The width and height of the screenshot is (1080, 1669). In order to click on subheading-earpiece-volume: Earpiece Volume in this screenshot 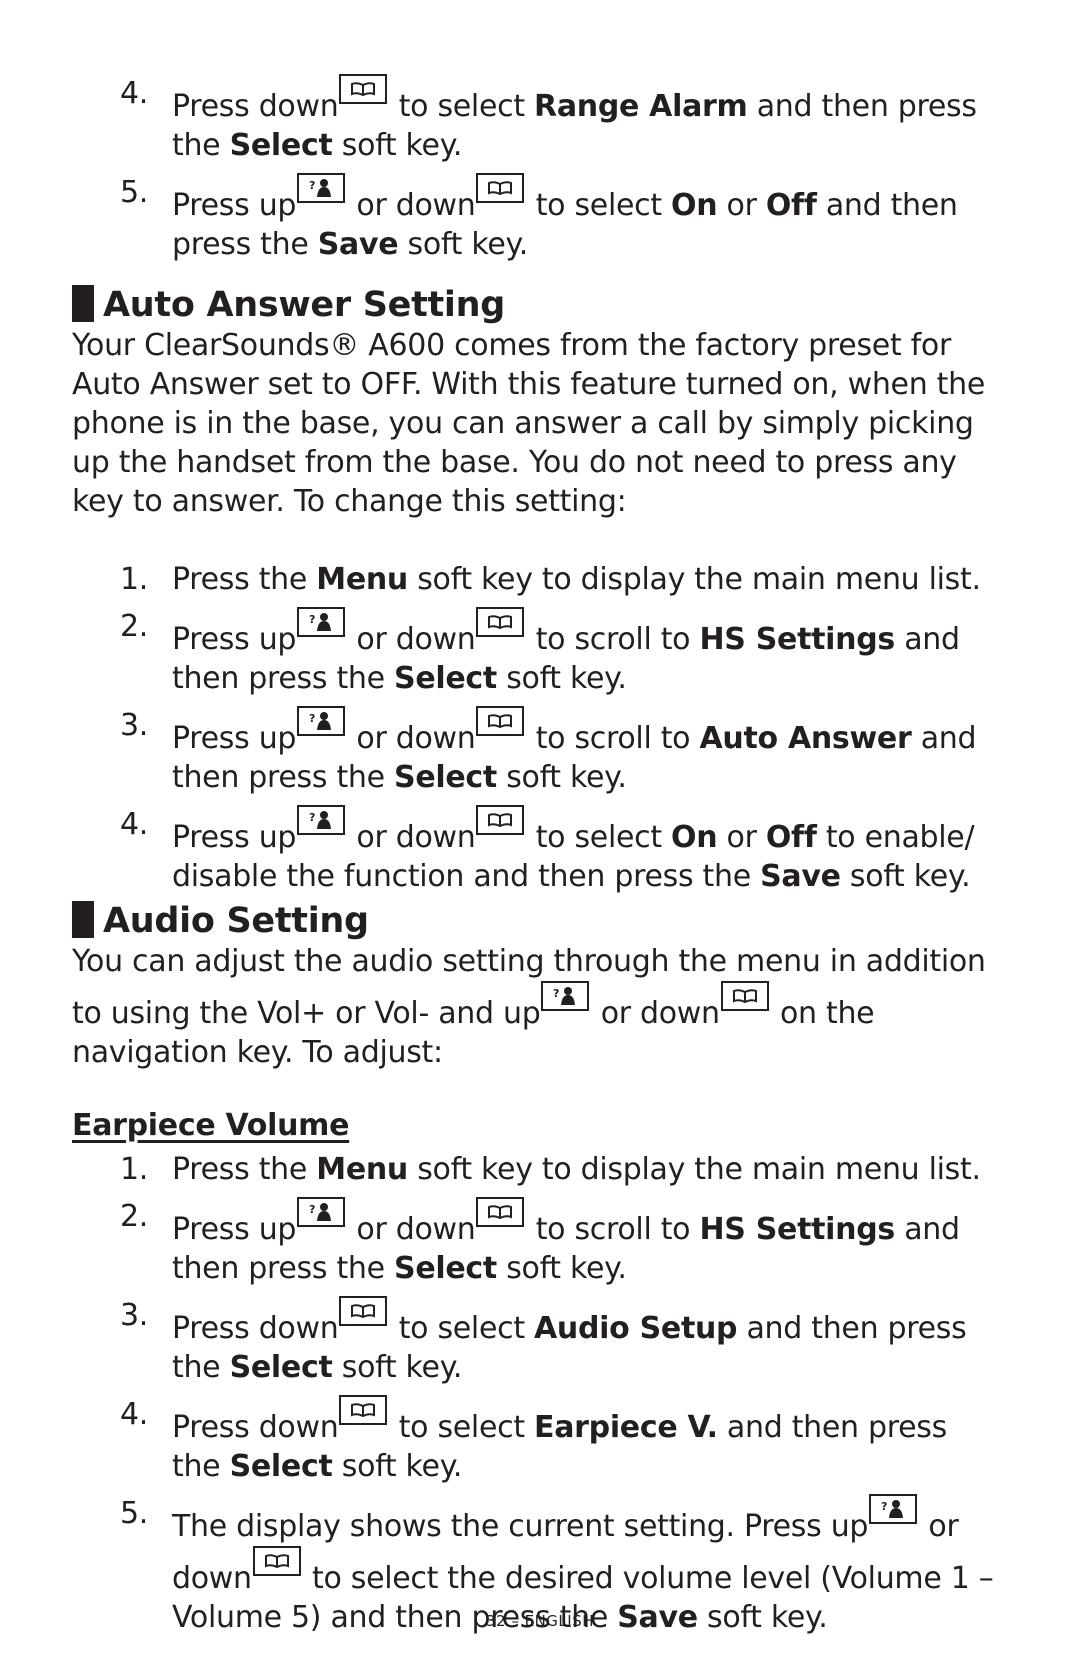, I will do `click(211, 1125)`.